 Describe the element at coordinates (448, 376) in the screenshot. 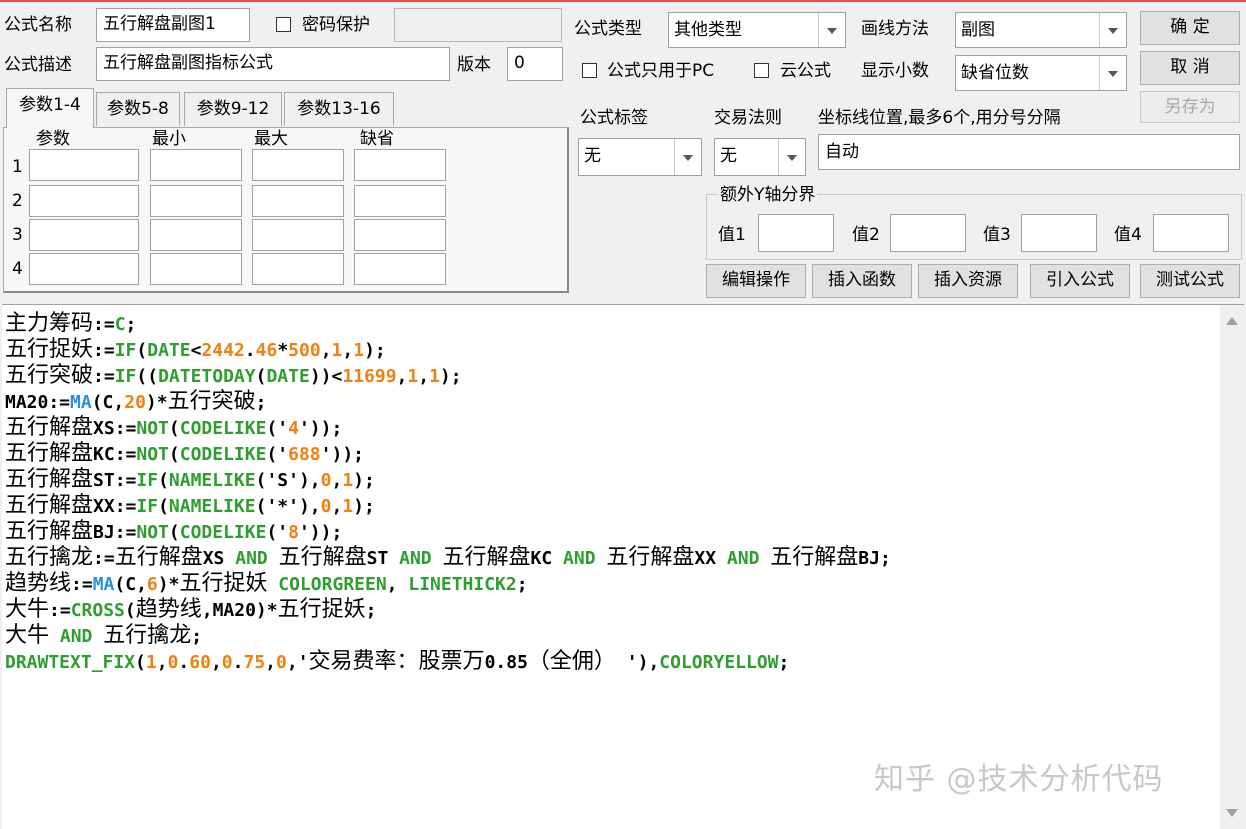

I see `code-line: 五行突破:=IF((DATETODAY(DATE))<11699,1,1);` at that location.